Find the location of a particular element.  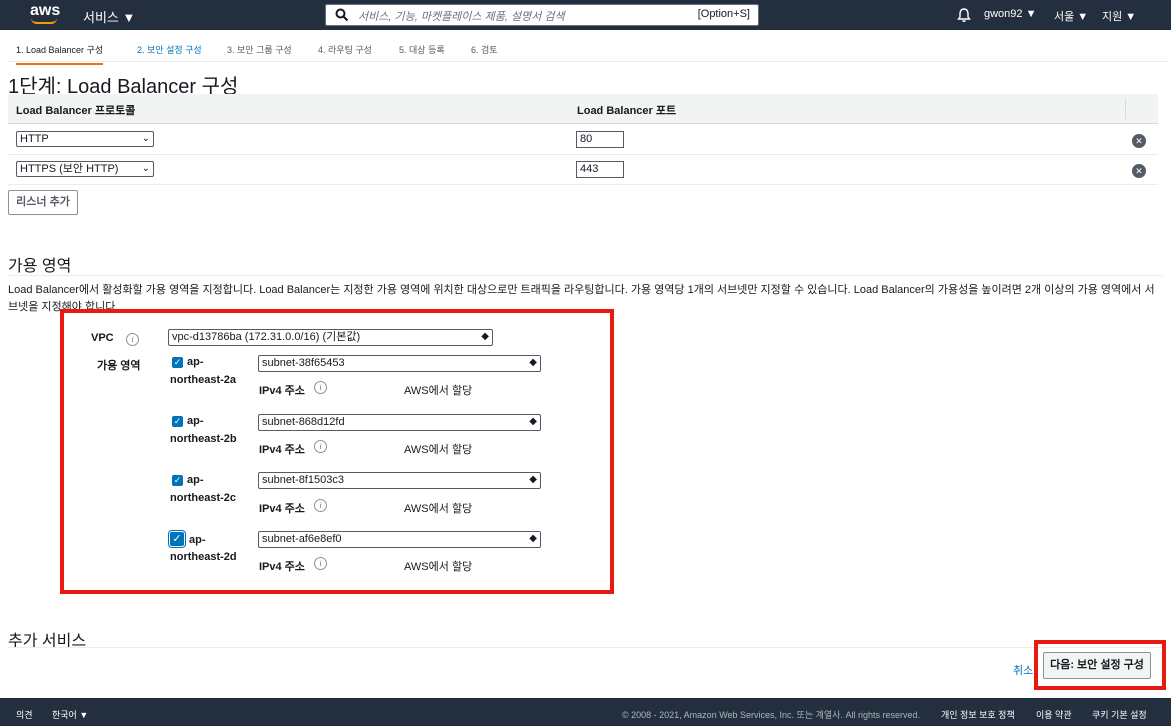

aws-logo: aws is located at coordinates (45, 14).